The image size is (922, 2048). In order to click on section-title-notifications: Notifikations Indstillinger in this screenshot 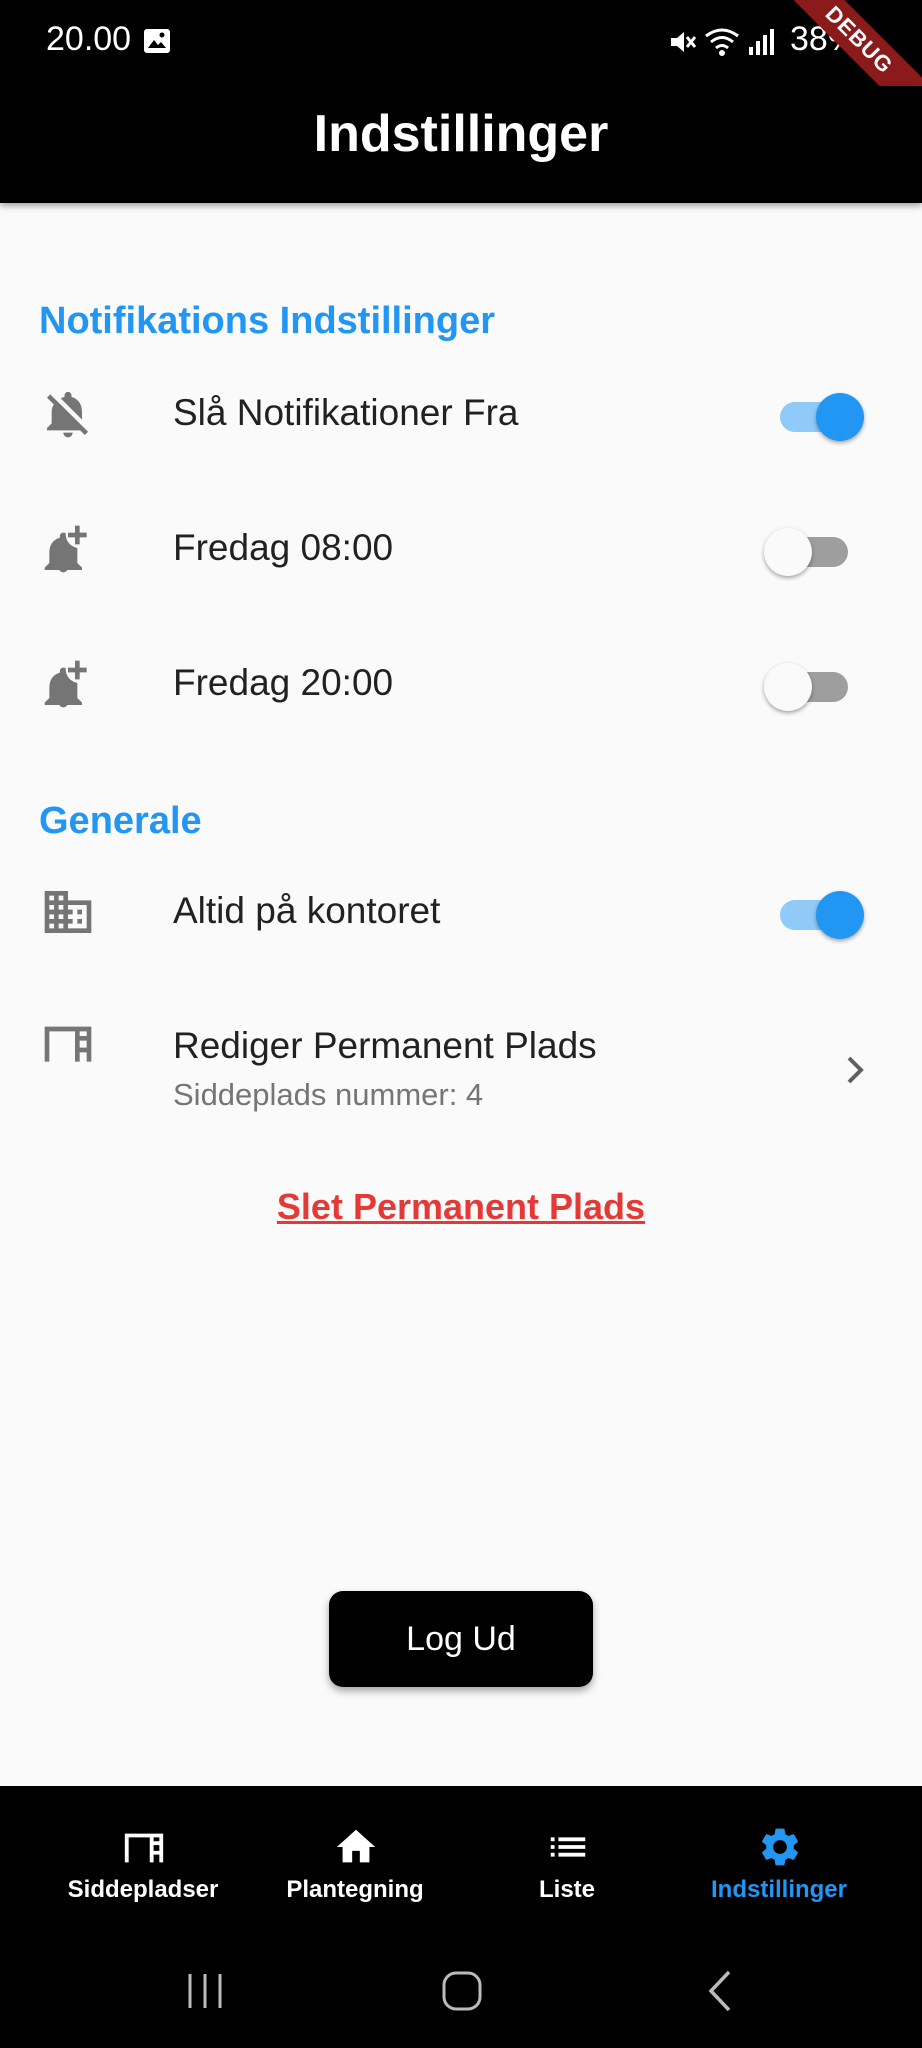, I will do `click(267, 321)`.